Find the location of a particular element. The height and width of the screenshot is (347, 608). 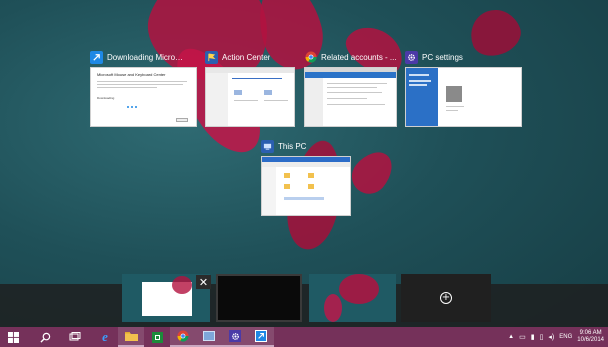

store-button is located at coordinates (157, 337).